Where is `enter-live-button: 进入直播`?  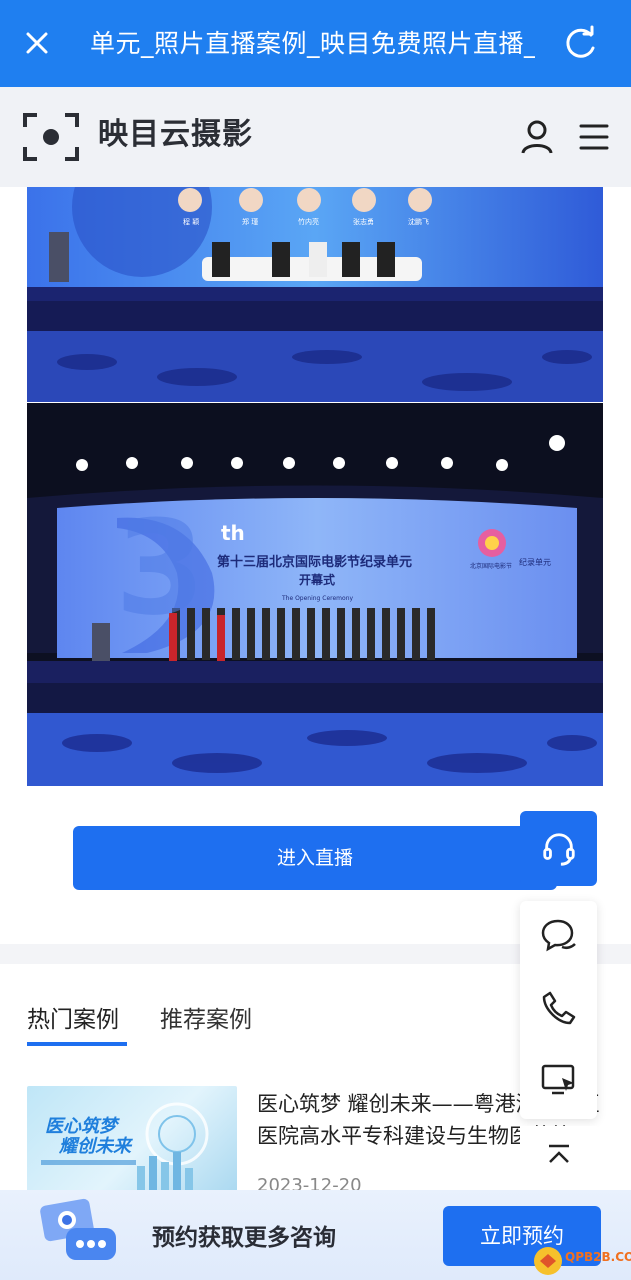
enter-live-button: 进入直播 is located at coordinates (315, 858).